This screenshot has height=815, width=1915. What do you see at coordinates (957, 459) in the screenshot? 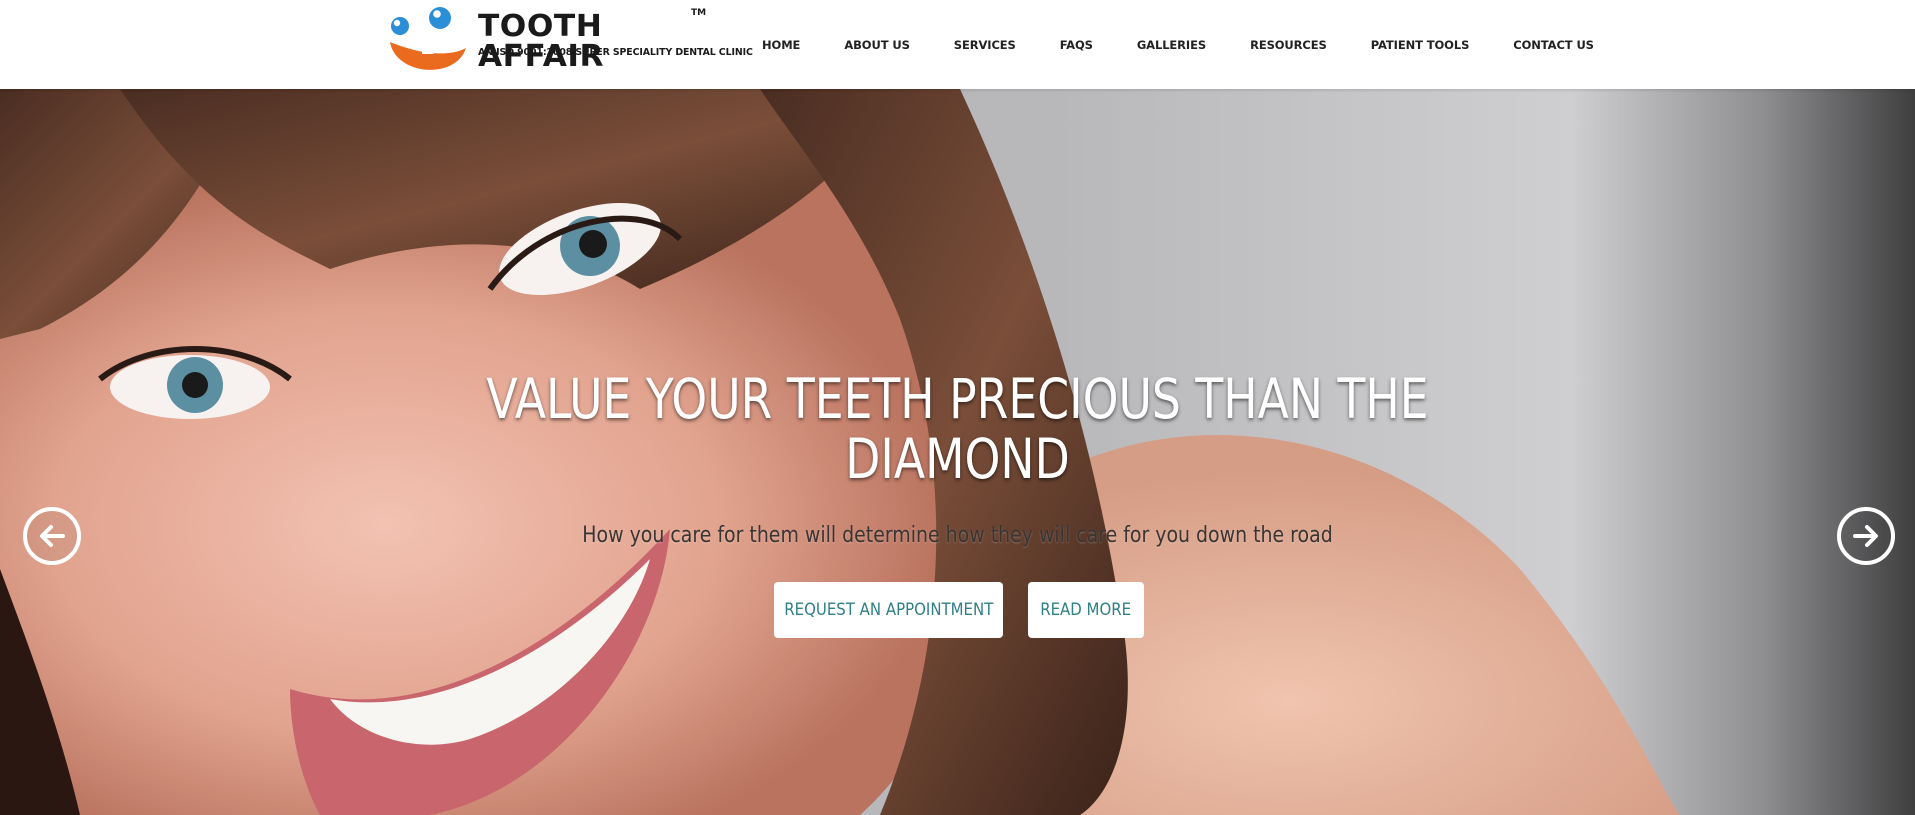
I see `hero-title-line-2: DIAMOND` at bounding box center [957, 459].